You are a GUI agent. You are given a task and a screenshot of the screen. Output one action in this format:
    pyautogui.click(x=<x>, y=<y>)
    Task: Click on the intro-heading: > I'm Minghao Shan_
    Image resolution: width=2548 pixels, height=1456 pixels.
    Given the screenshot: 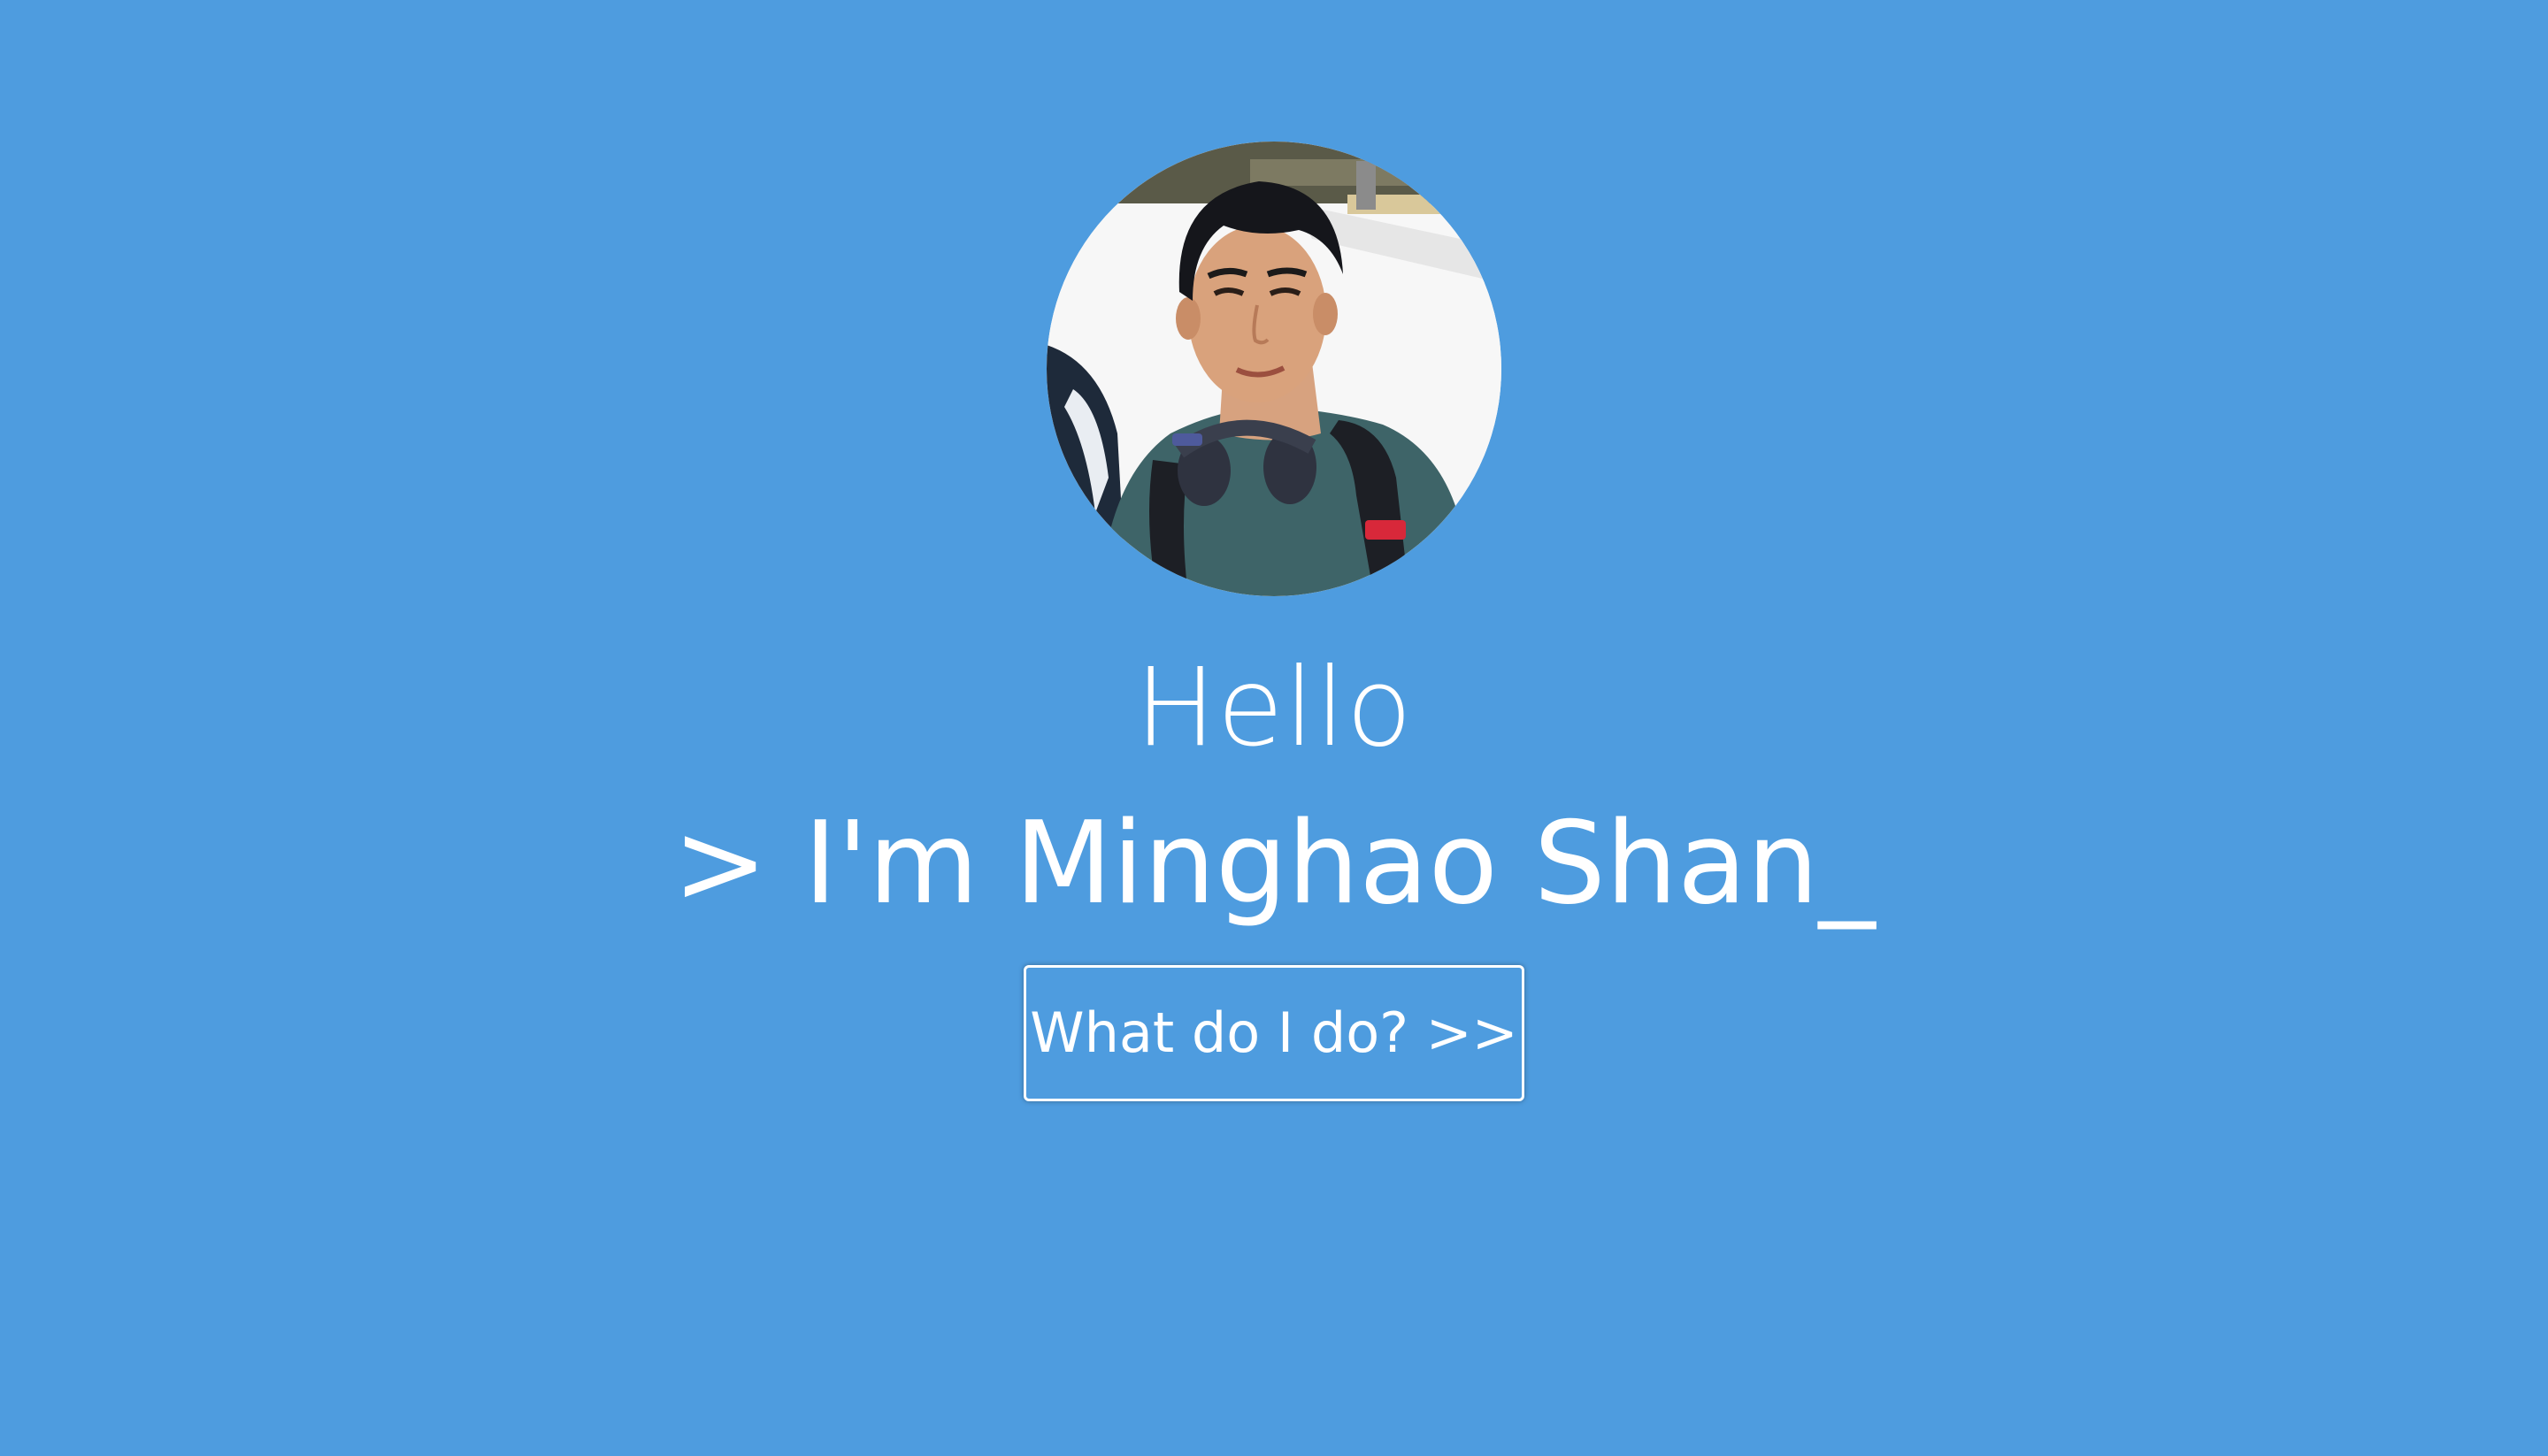 What is the action you would take?
    pyautogui.click(x=1274, y=864)
    